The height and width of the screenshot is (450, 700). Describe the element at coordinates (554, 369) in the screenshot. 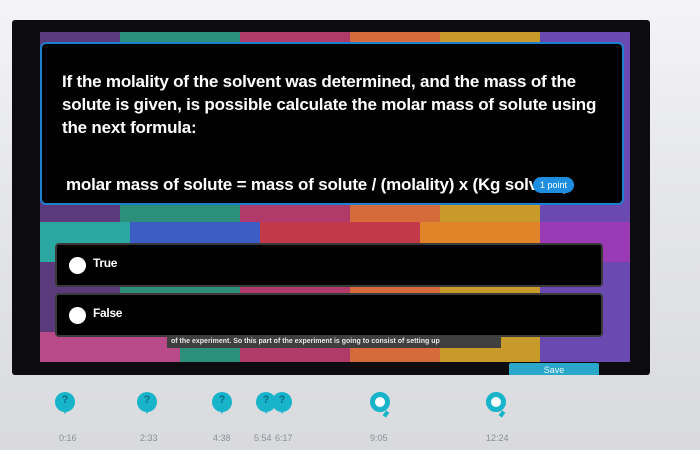

I see `save-button: Save` at that location.